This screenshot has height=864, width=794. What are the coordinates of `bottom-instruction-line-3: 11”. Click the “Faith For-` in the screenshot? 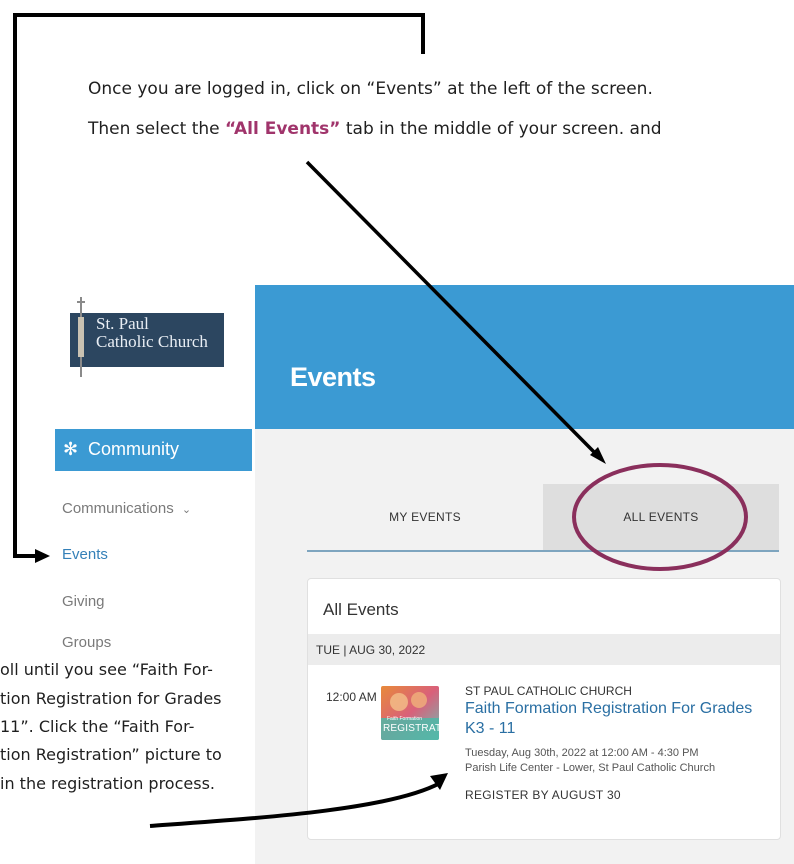 It's located at (97, 726).